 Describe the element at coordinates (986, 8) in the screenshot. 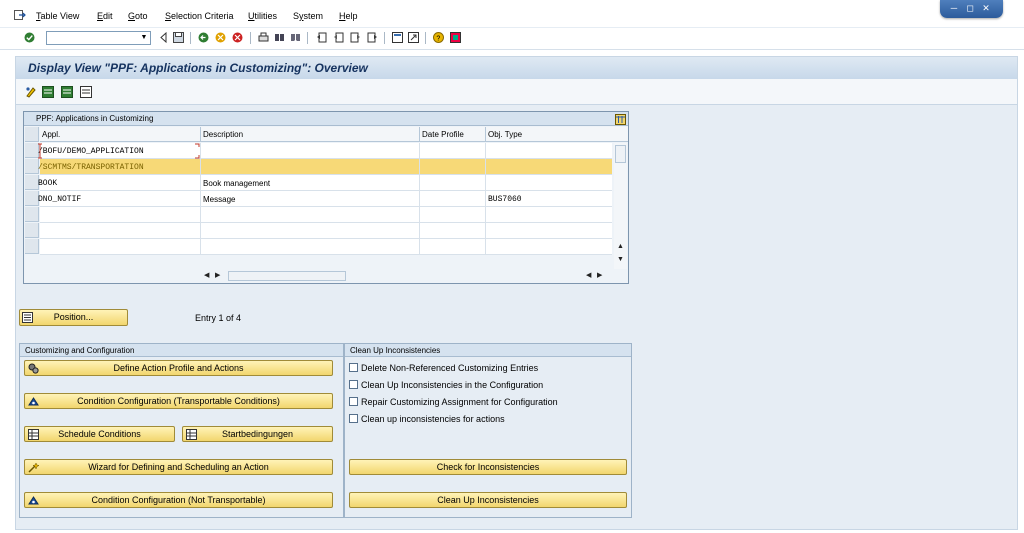

I see `close-icon: ✕` at that location.